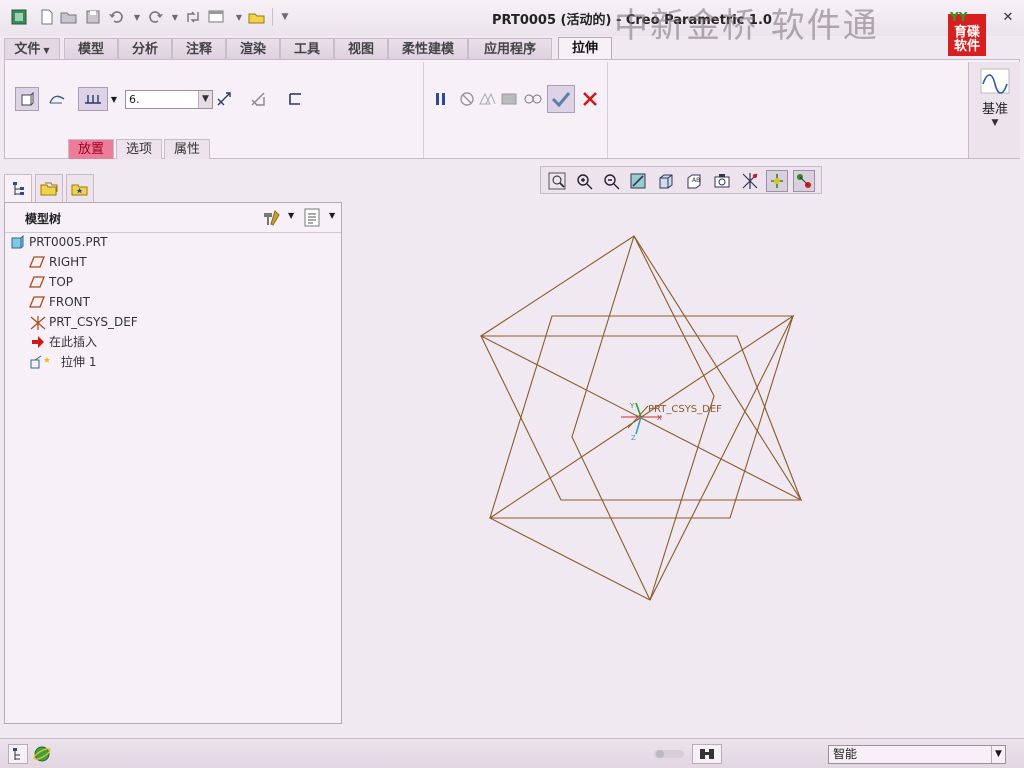  Describe the element at coordinates (69, 17) in the screenshot. I see `open-icon` at that location.